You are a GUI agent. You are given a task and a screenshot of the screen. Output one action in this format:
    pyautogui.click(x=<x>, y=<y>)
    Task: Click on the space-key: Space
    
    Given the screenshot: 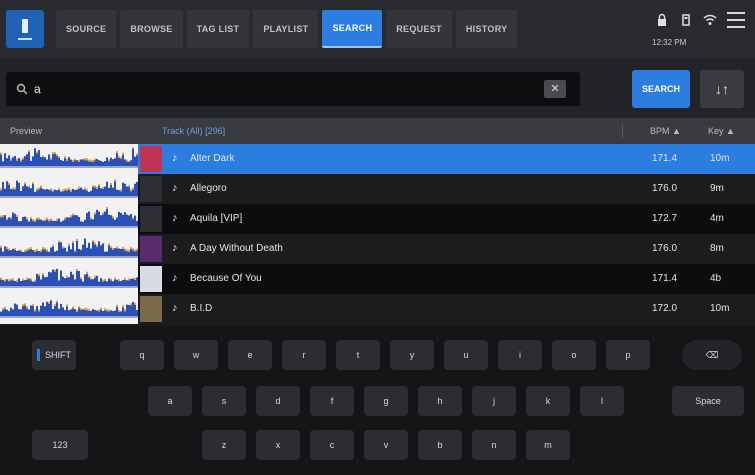 What is the action you would take?
    pyautogui.click(x=708, y=401)
    